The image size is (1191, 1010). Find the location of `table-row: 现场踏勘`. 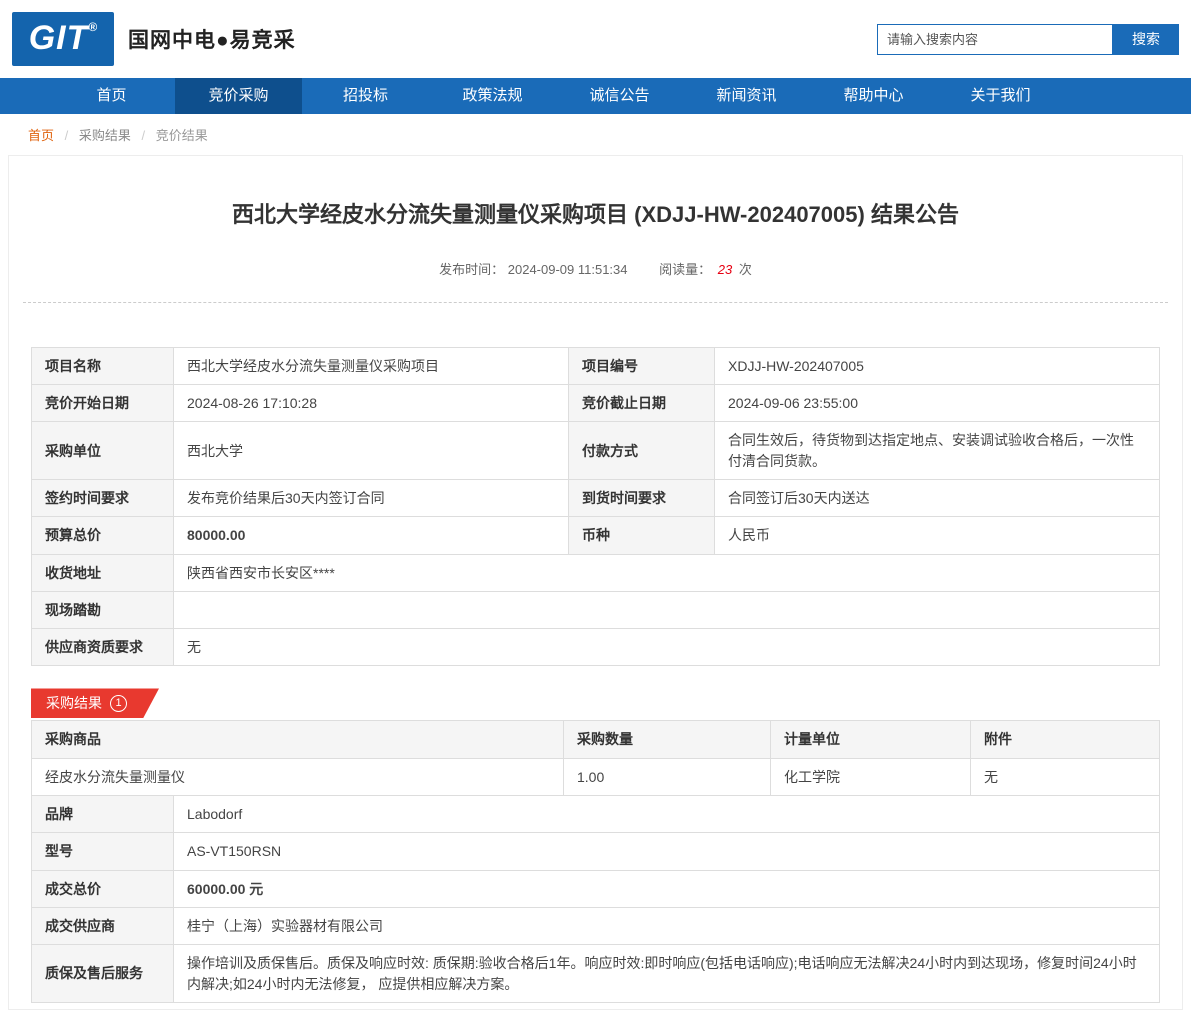

table-row: 现场踏勘 is located at coordinates (595, 610).